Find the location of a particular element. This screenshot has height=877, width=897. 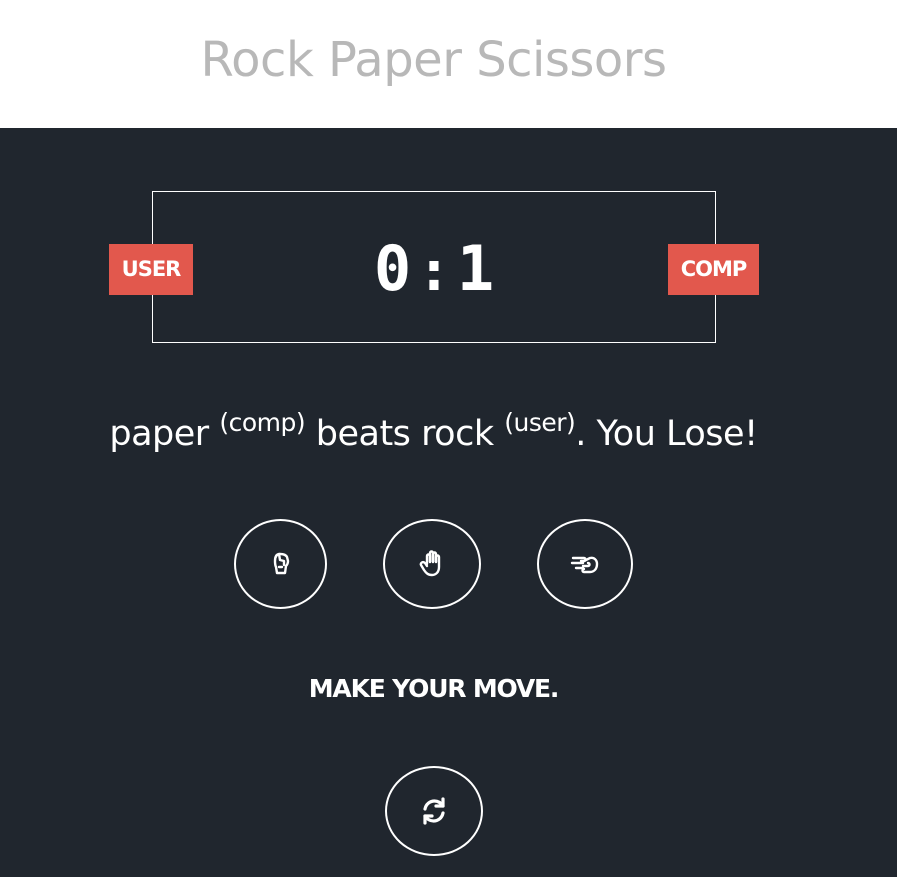

hand-paper-icon is located at coordinates (430, 563).